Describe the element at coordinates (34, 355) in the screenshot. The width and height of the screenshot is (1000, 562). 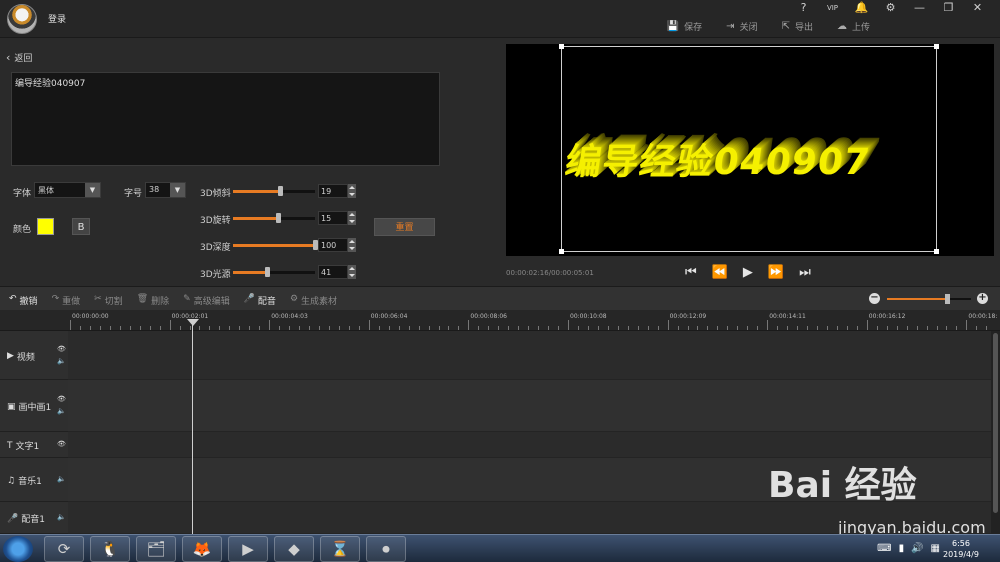
I see `track-header: ▶ 视频 👁 🔈` at that location.